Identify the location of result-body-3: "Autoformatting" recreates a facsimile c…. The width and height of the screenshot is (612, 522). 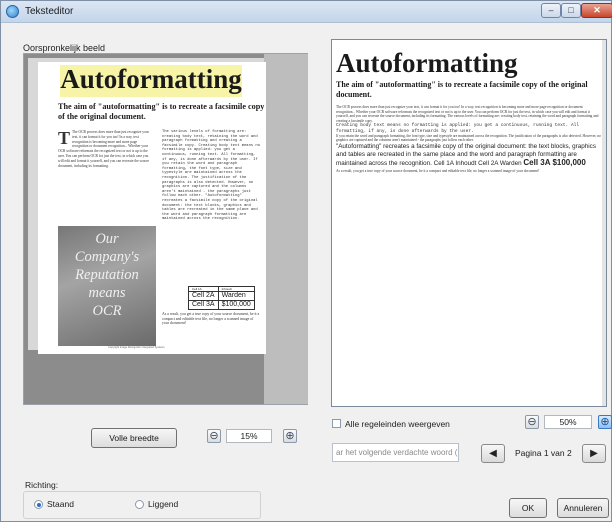
(469, 155).